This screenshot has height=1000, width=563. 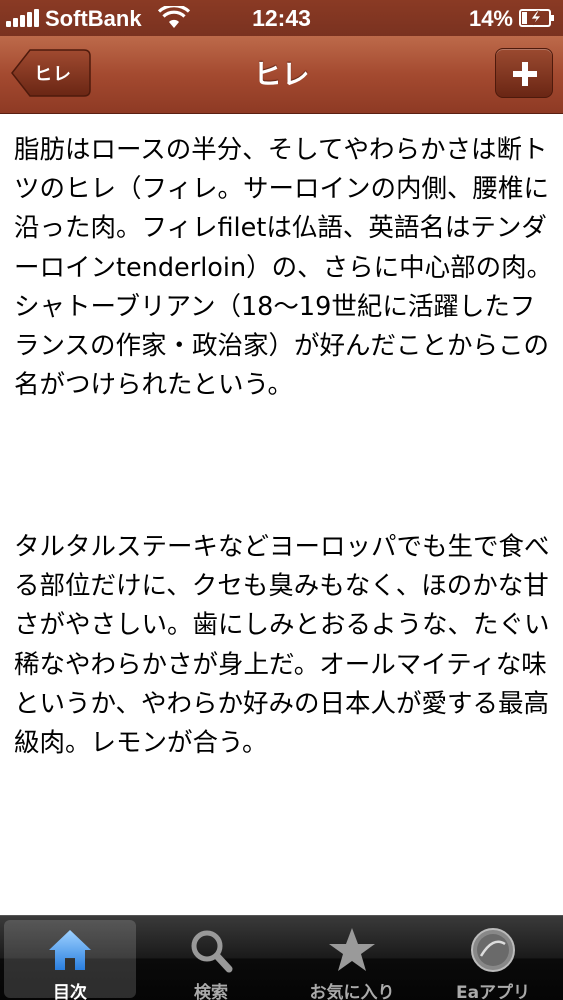 What do you see at coordinates (493, 991) in the screenshot?
I see `tab-label: Eaアプリ` at bounding box center [493, 991].